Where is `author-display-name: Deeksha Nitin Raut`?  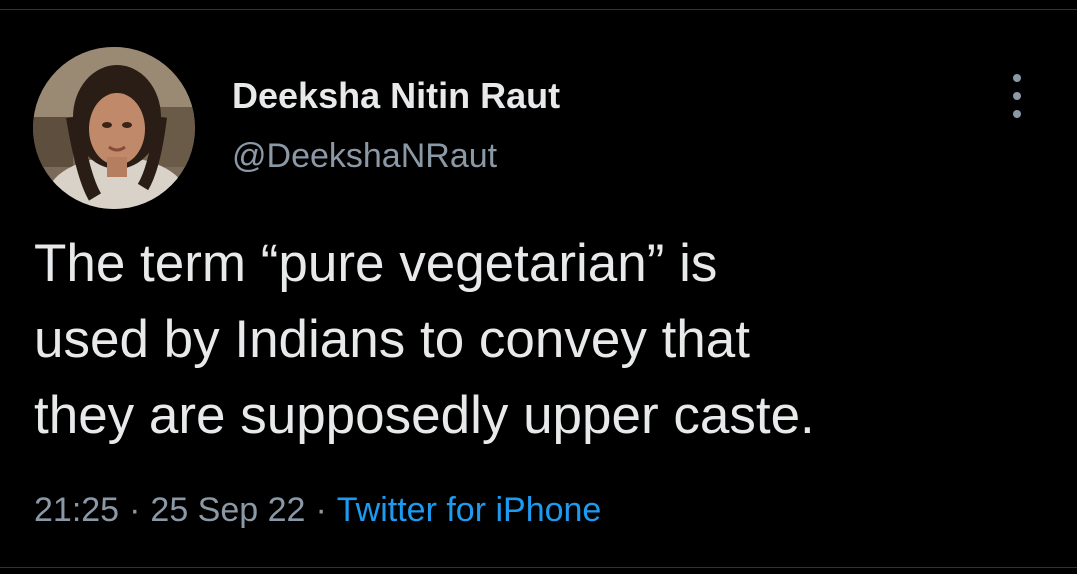 author-display-name: Deeksha Nitin Raut is located at coordinates (396, 96).